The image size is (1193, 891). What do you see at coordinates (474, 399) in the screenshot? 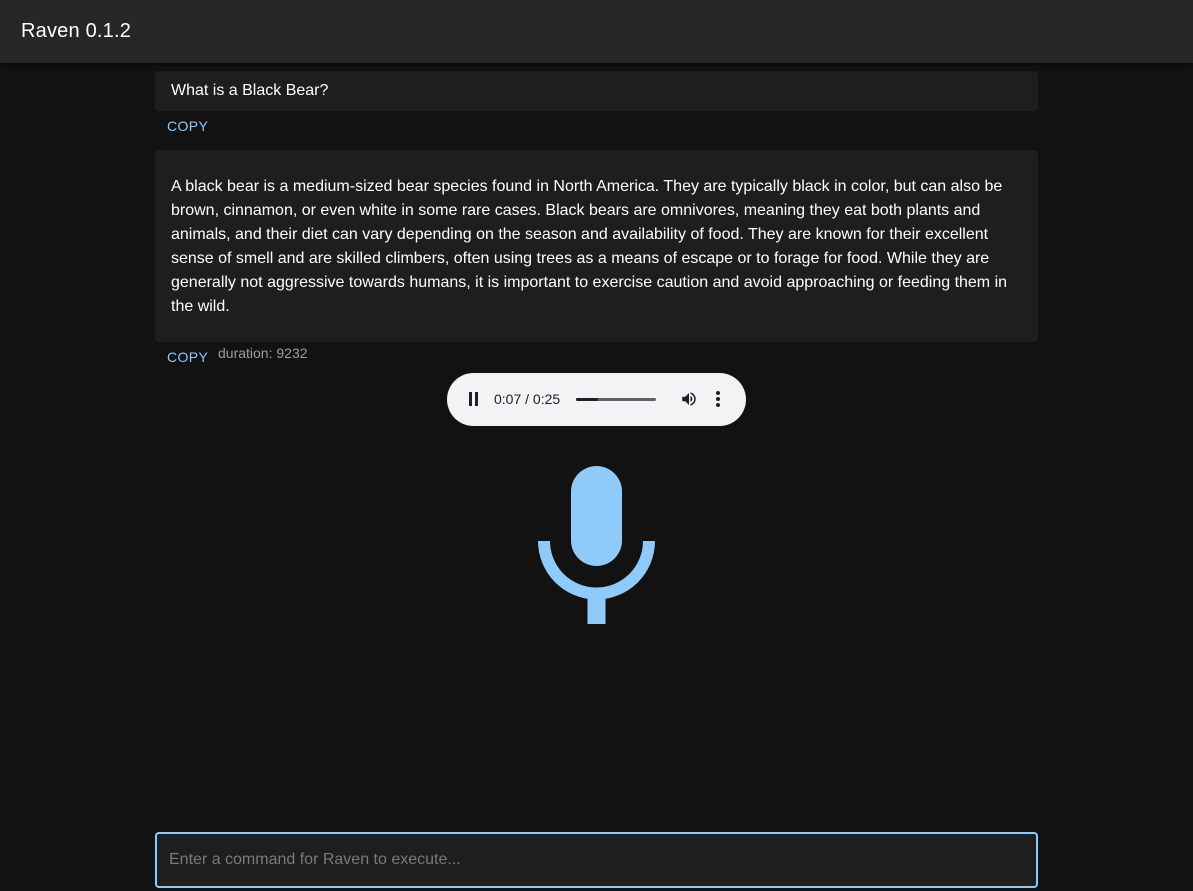
I see `pause-icon` at bounding box center [474, 399].